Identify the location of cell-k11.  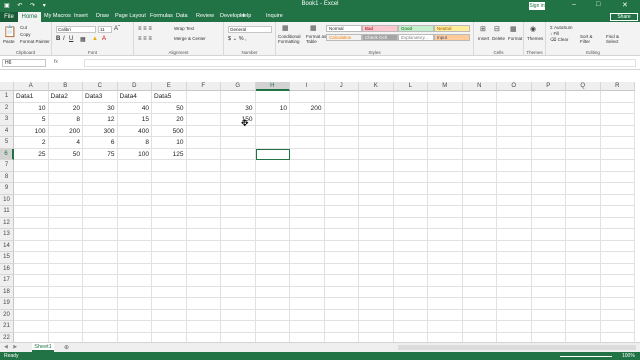
(376, 212).